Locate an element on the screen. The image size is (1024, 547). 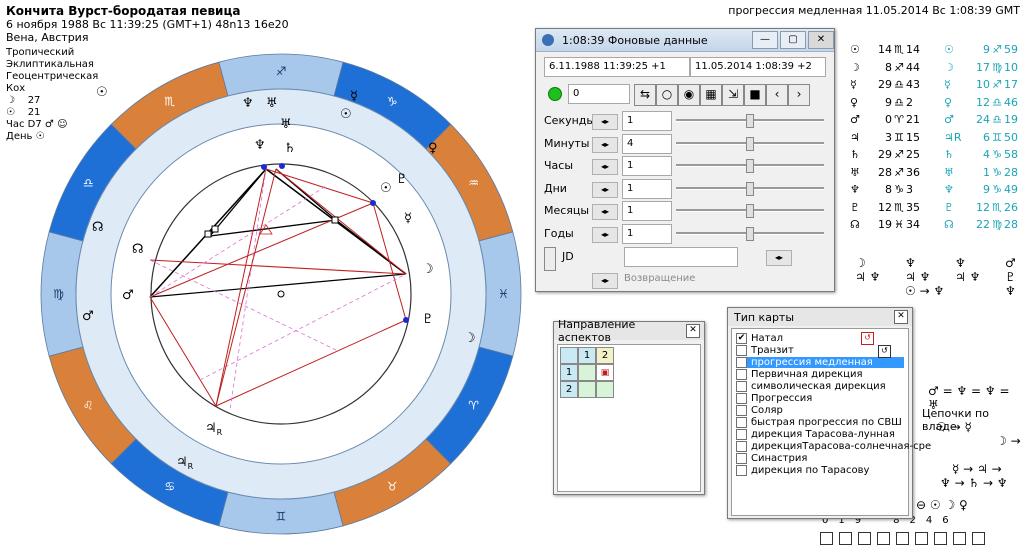
sign-icon: ♎ is located at coordinates (899, 84).